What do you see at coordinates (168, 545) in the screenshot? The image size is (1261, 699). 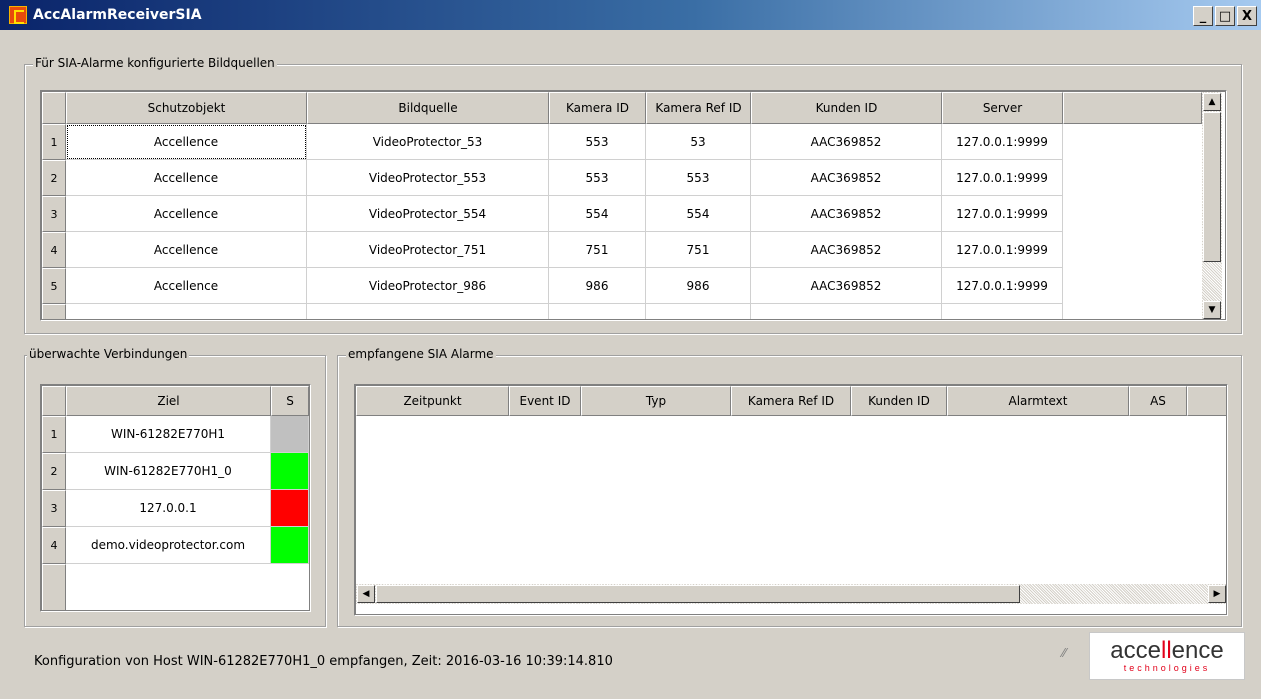 I see `connection-target: demo.videoprotector.com` at bounding box center [168, 545].